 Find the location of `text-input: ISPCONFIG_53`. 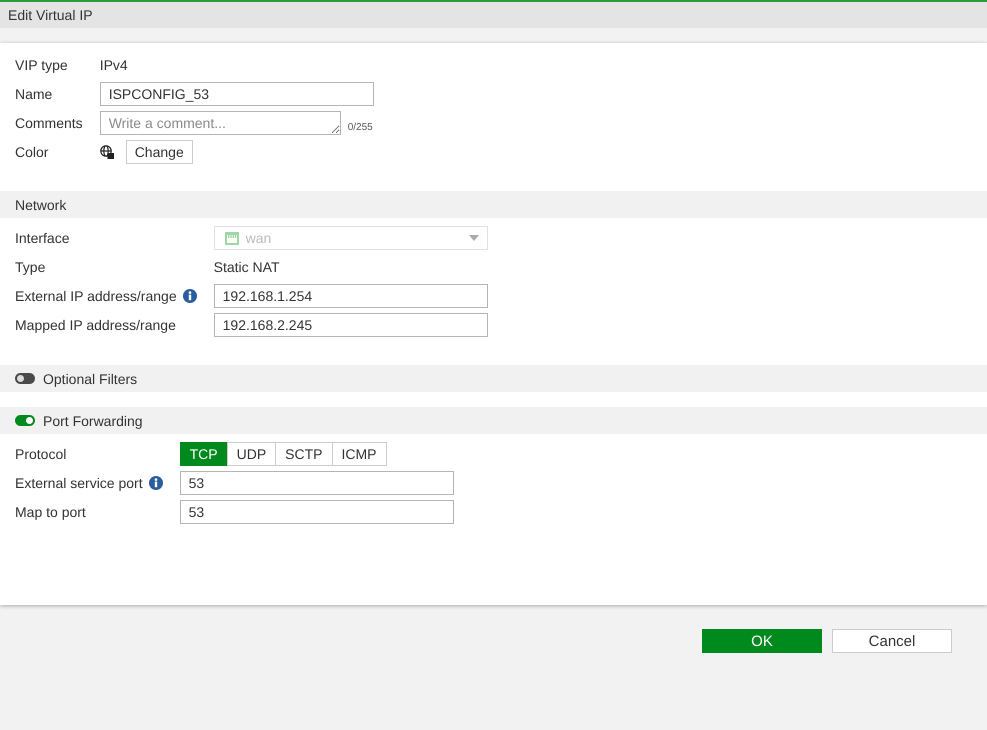

text-input: ISPCONFIG_53 is located at coordinates (237, 94).